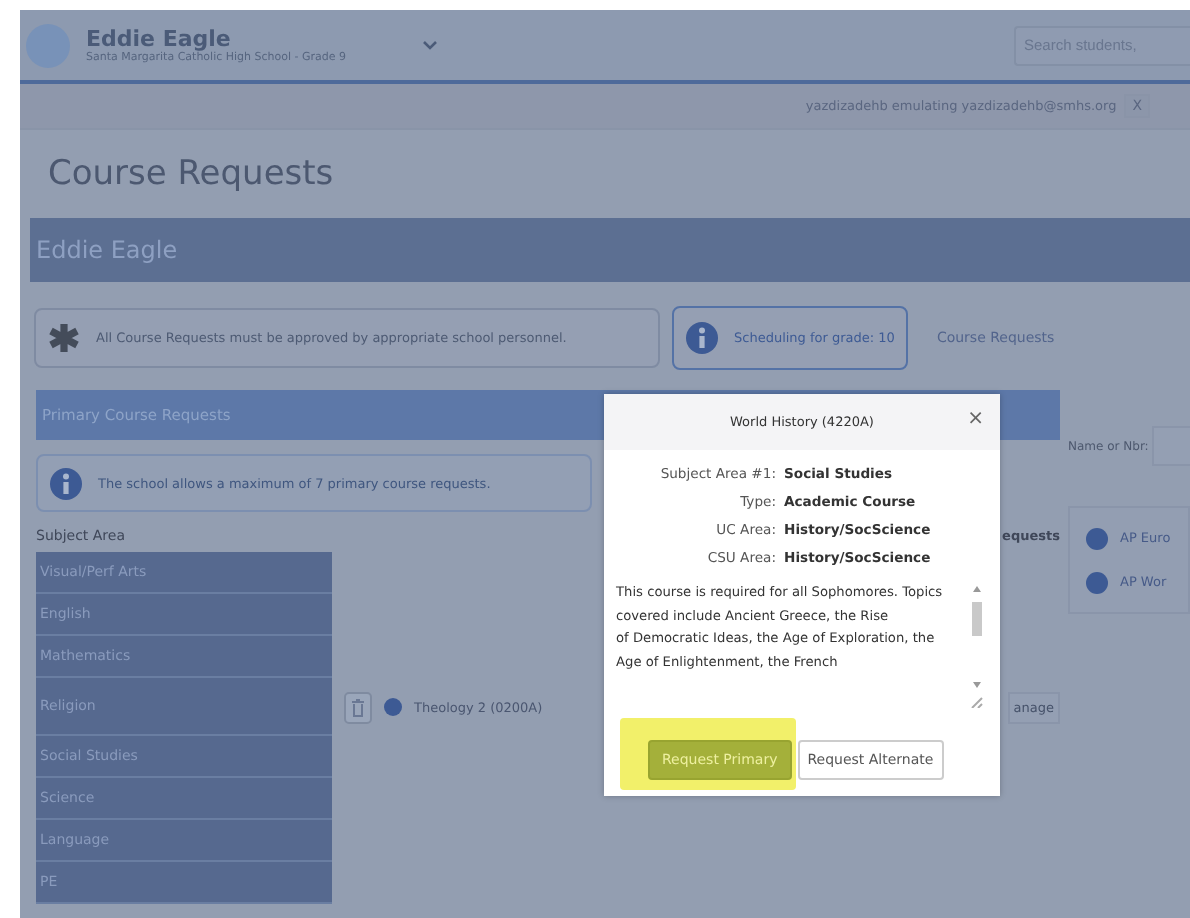  What do you see at coordinates (191, 175) in the screenshot?
I see `page-title: Course Requests` at bounding box center [191, 175].